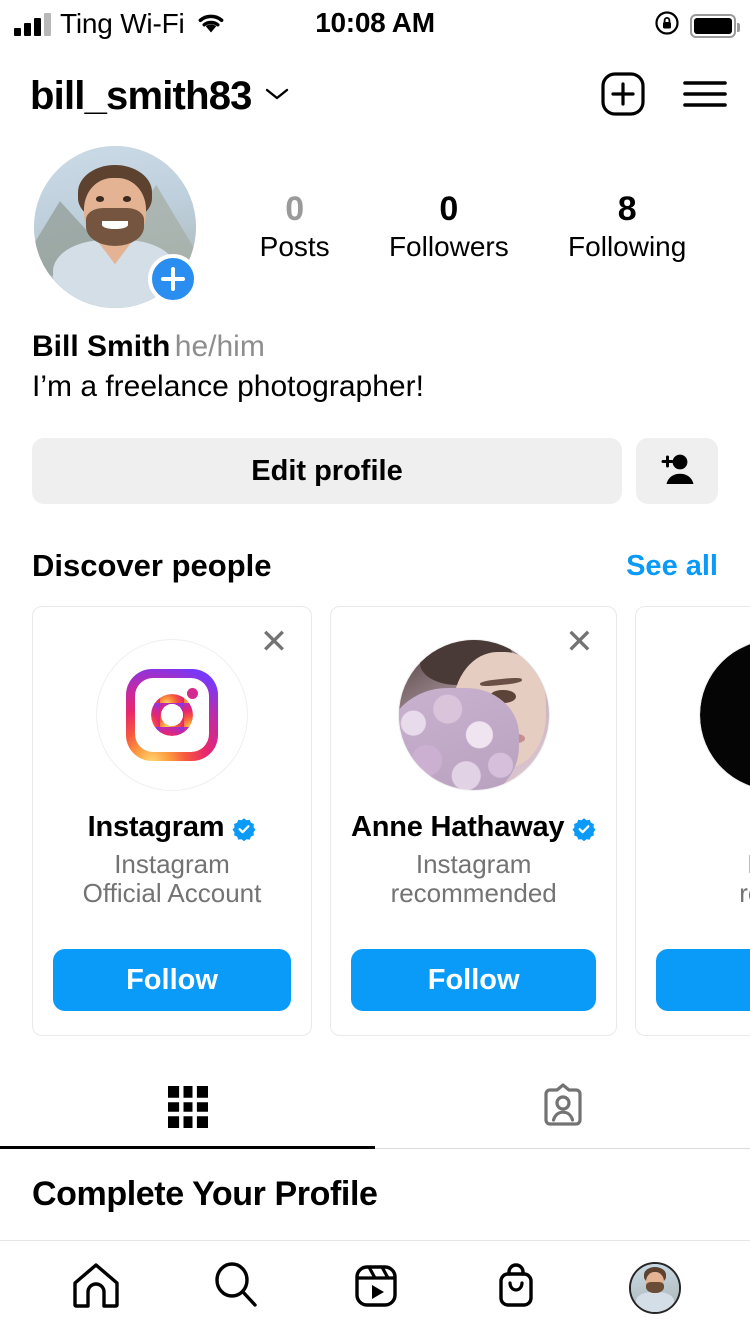 This screenshot has height=1334, width=750. I want to click on stat-following-count: 8, so click(627, 208).